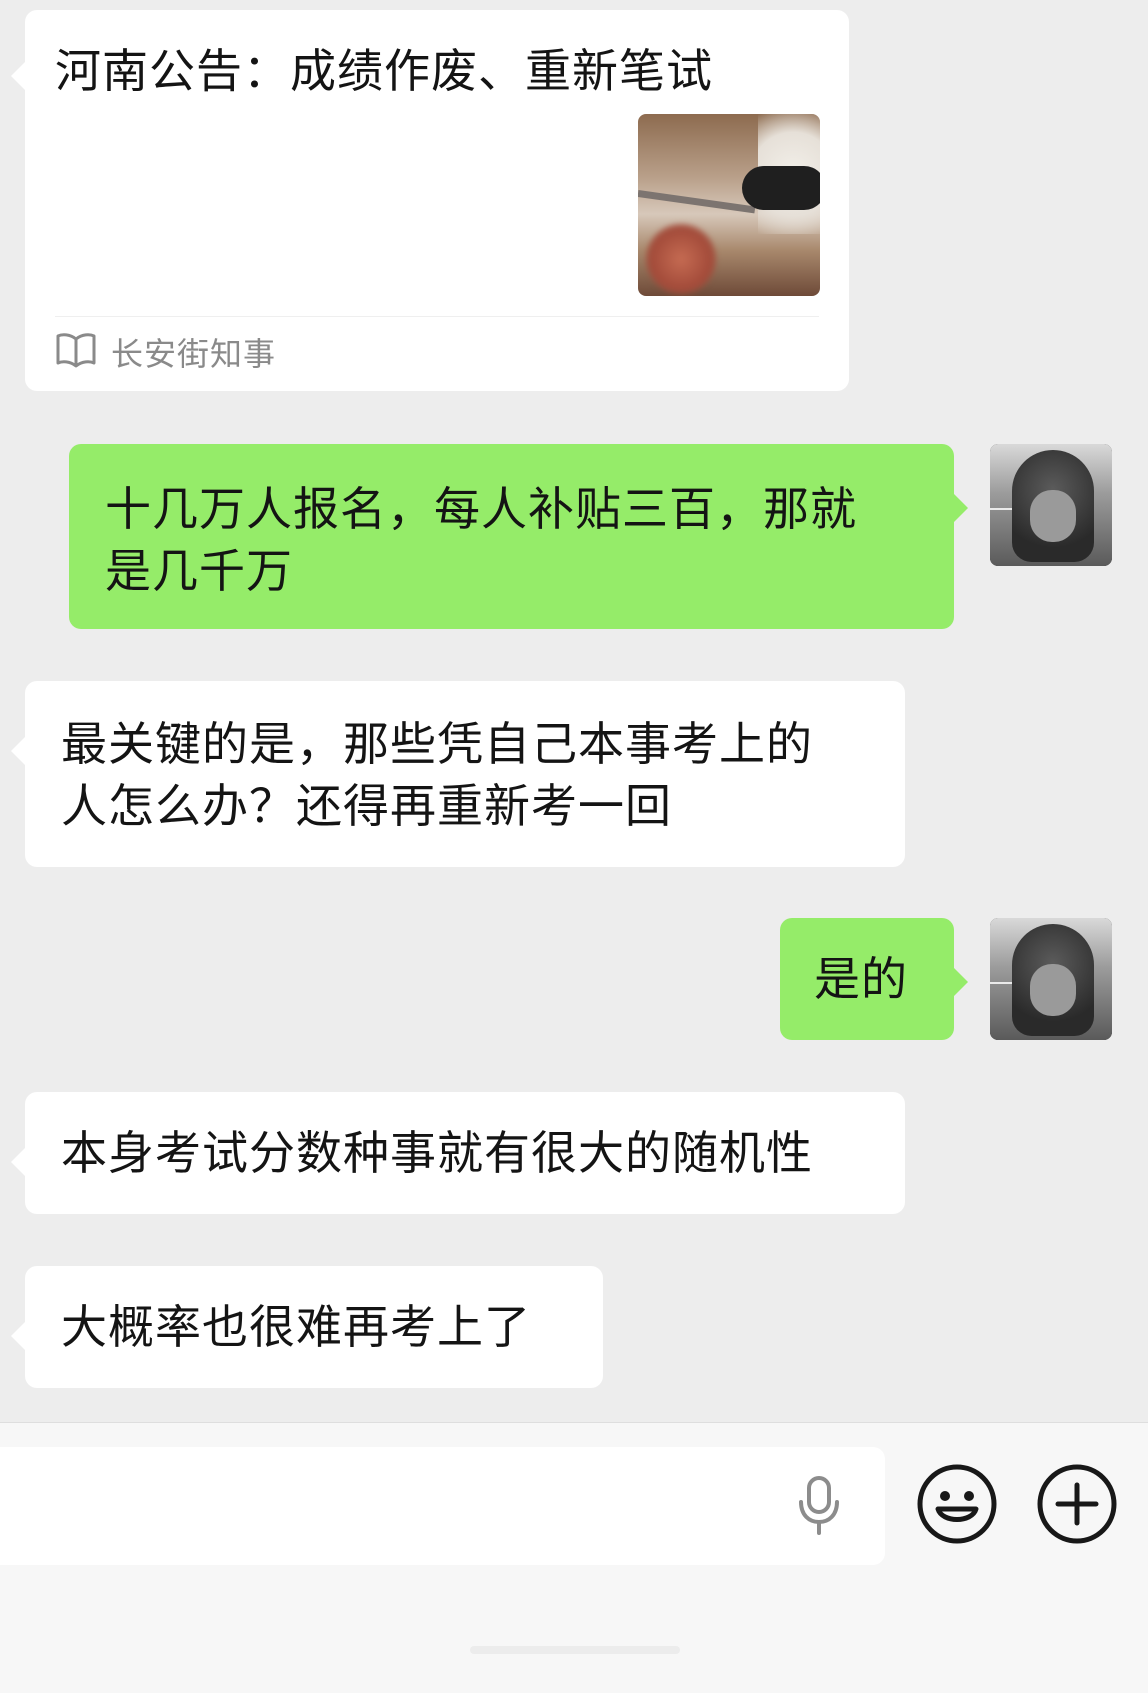  I want to click on message-bubble-sent: 是的, so click(874, 979).